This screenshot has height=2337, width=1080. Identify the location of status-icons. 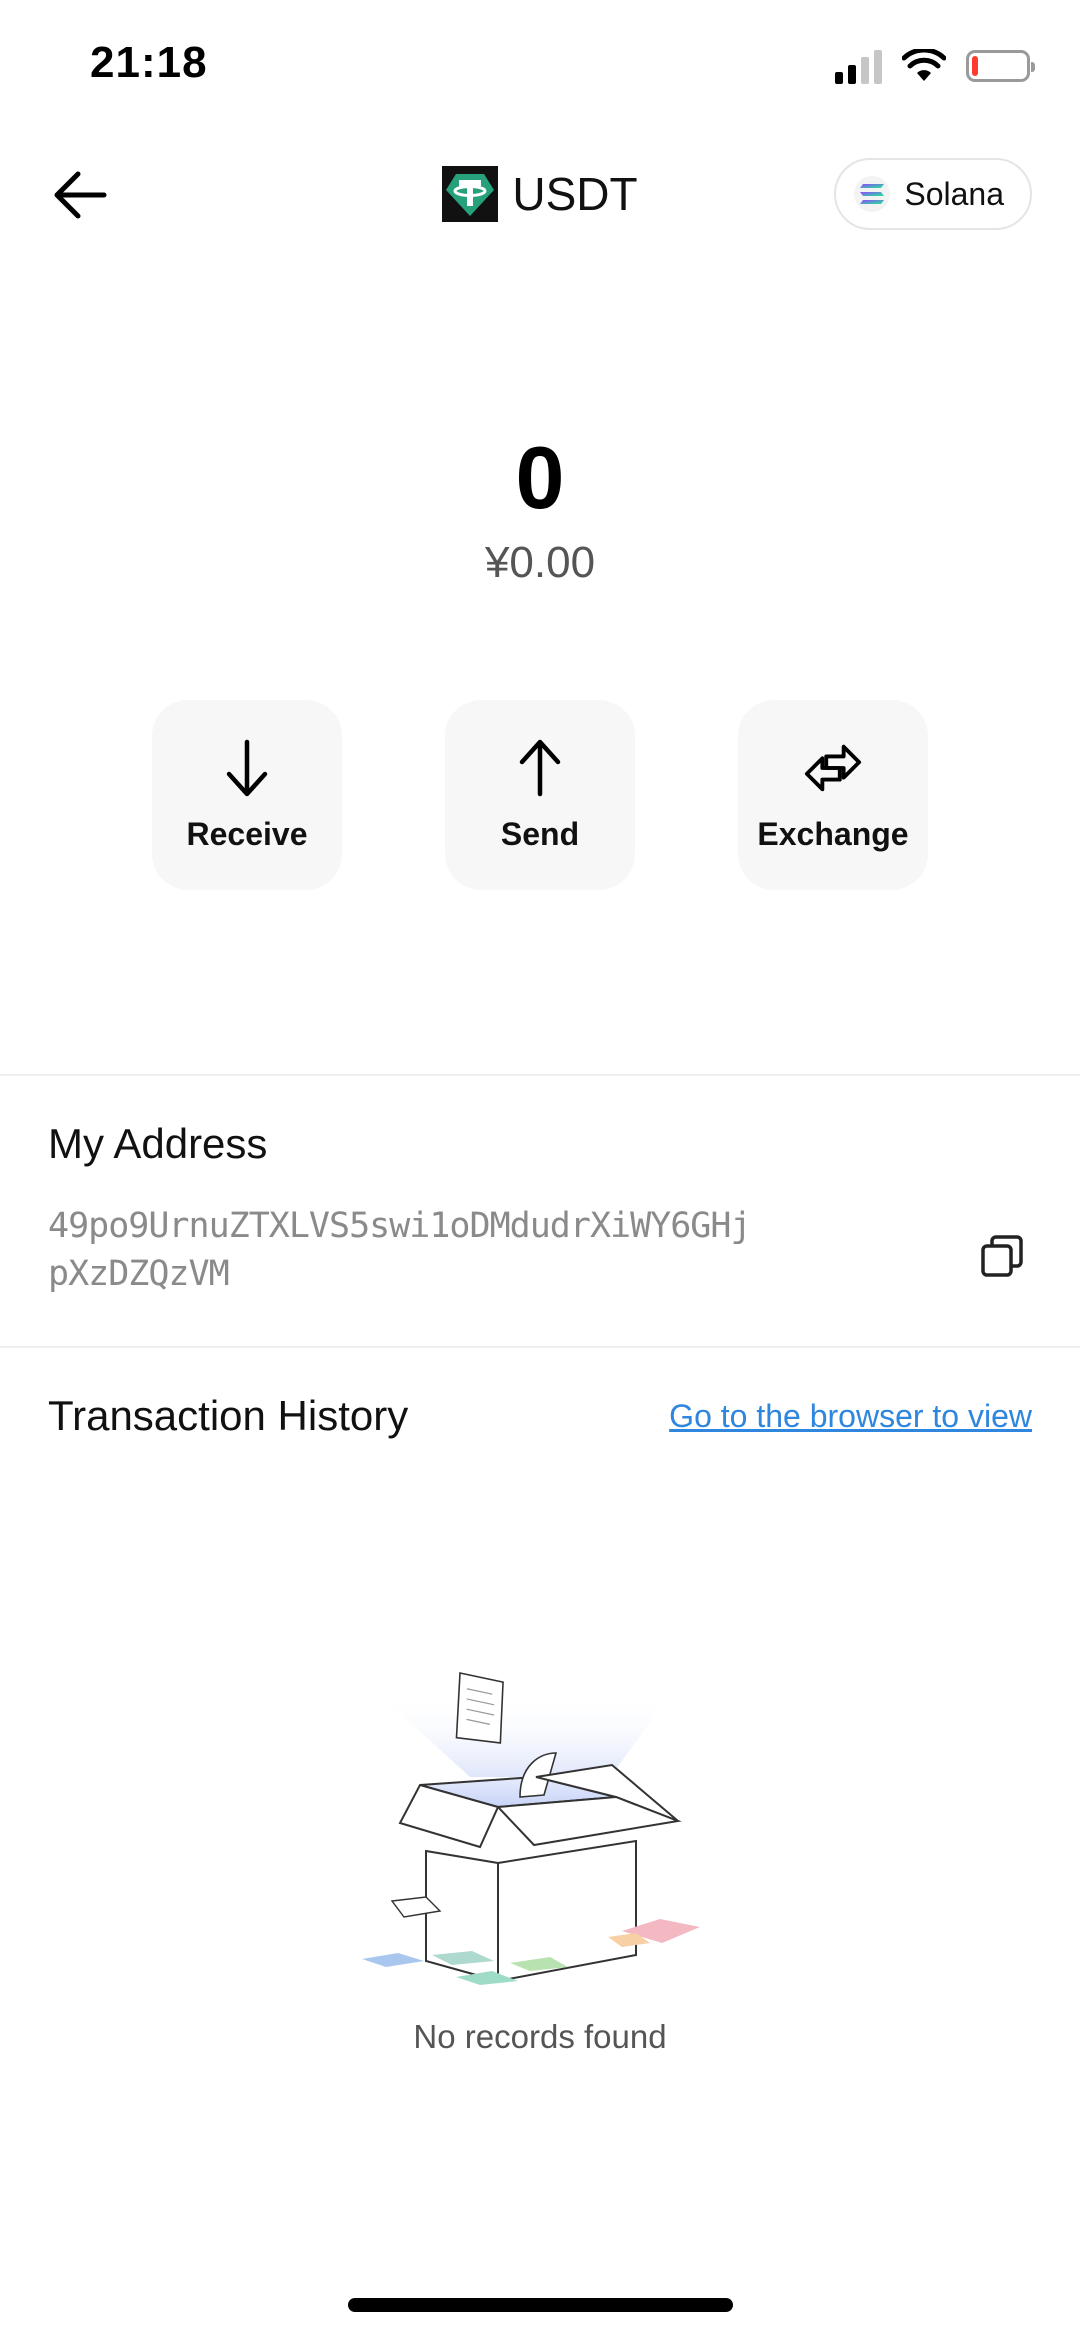
(935, 66).